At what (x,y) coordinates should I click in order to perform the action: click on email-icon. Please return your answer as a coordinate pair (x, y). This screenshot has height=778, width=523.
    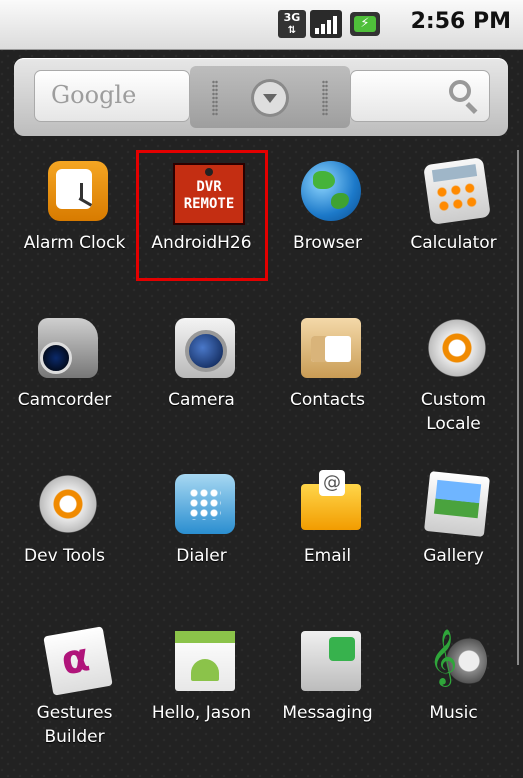
    Looking at the image, I should click on (331, 500).